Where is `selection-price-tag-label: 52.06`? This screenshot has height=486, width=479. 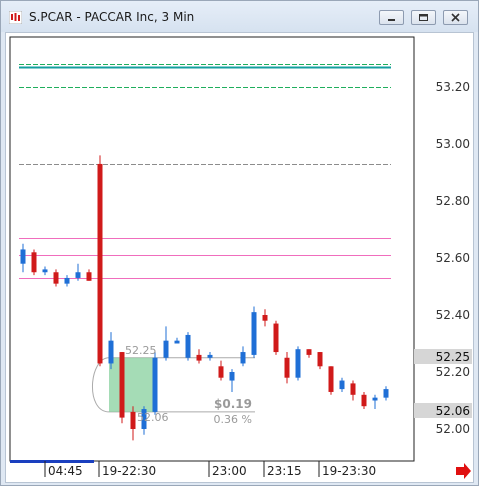
selection-price-tag-label: 52.06 is located at coordinates (453, 411).